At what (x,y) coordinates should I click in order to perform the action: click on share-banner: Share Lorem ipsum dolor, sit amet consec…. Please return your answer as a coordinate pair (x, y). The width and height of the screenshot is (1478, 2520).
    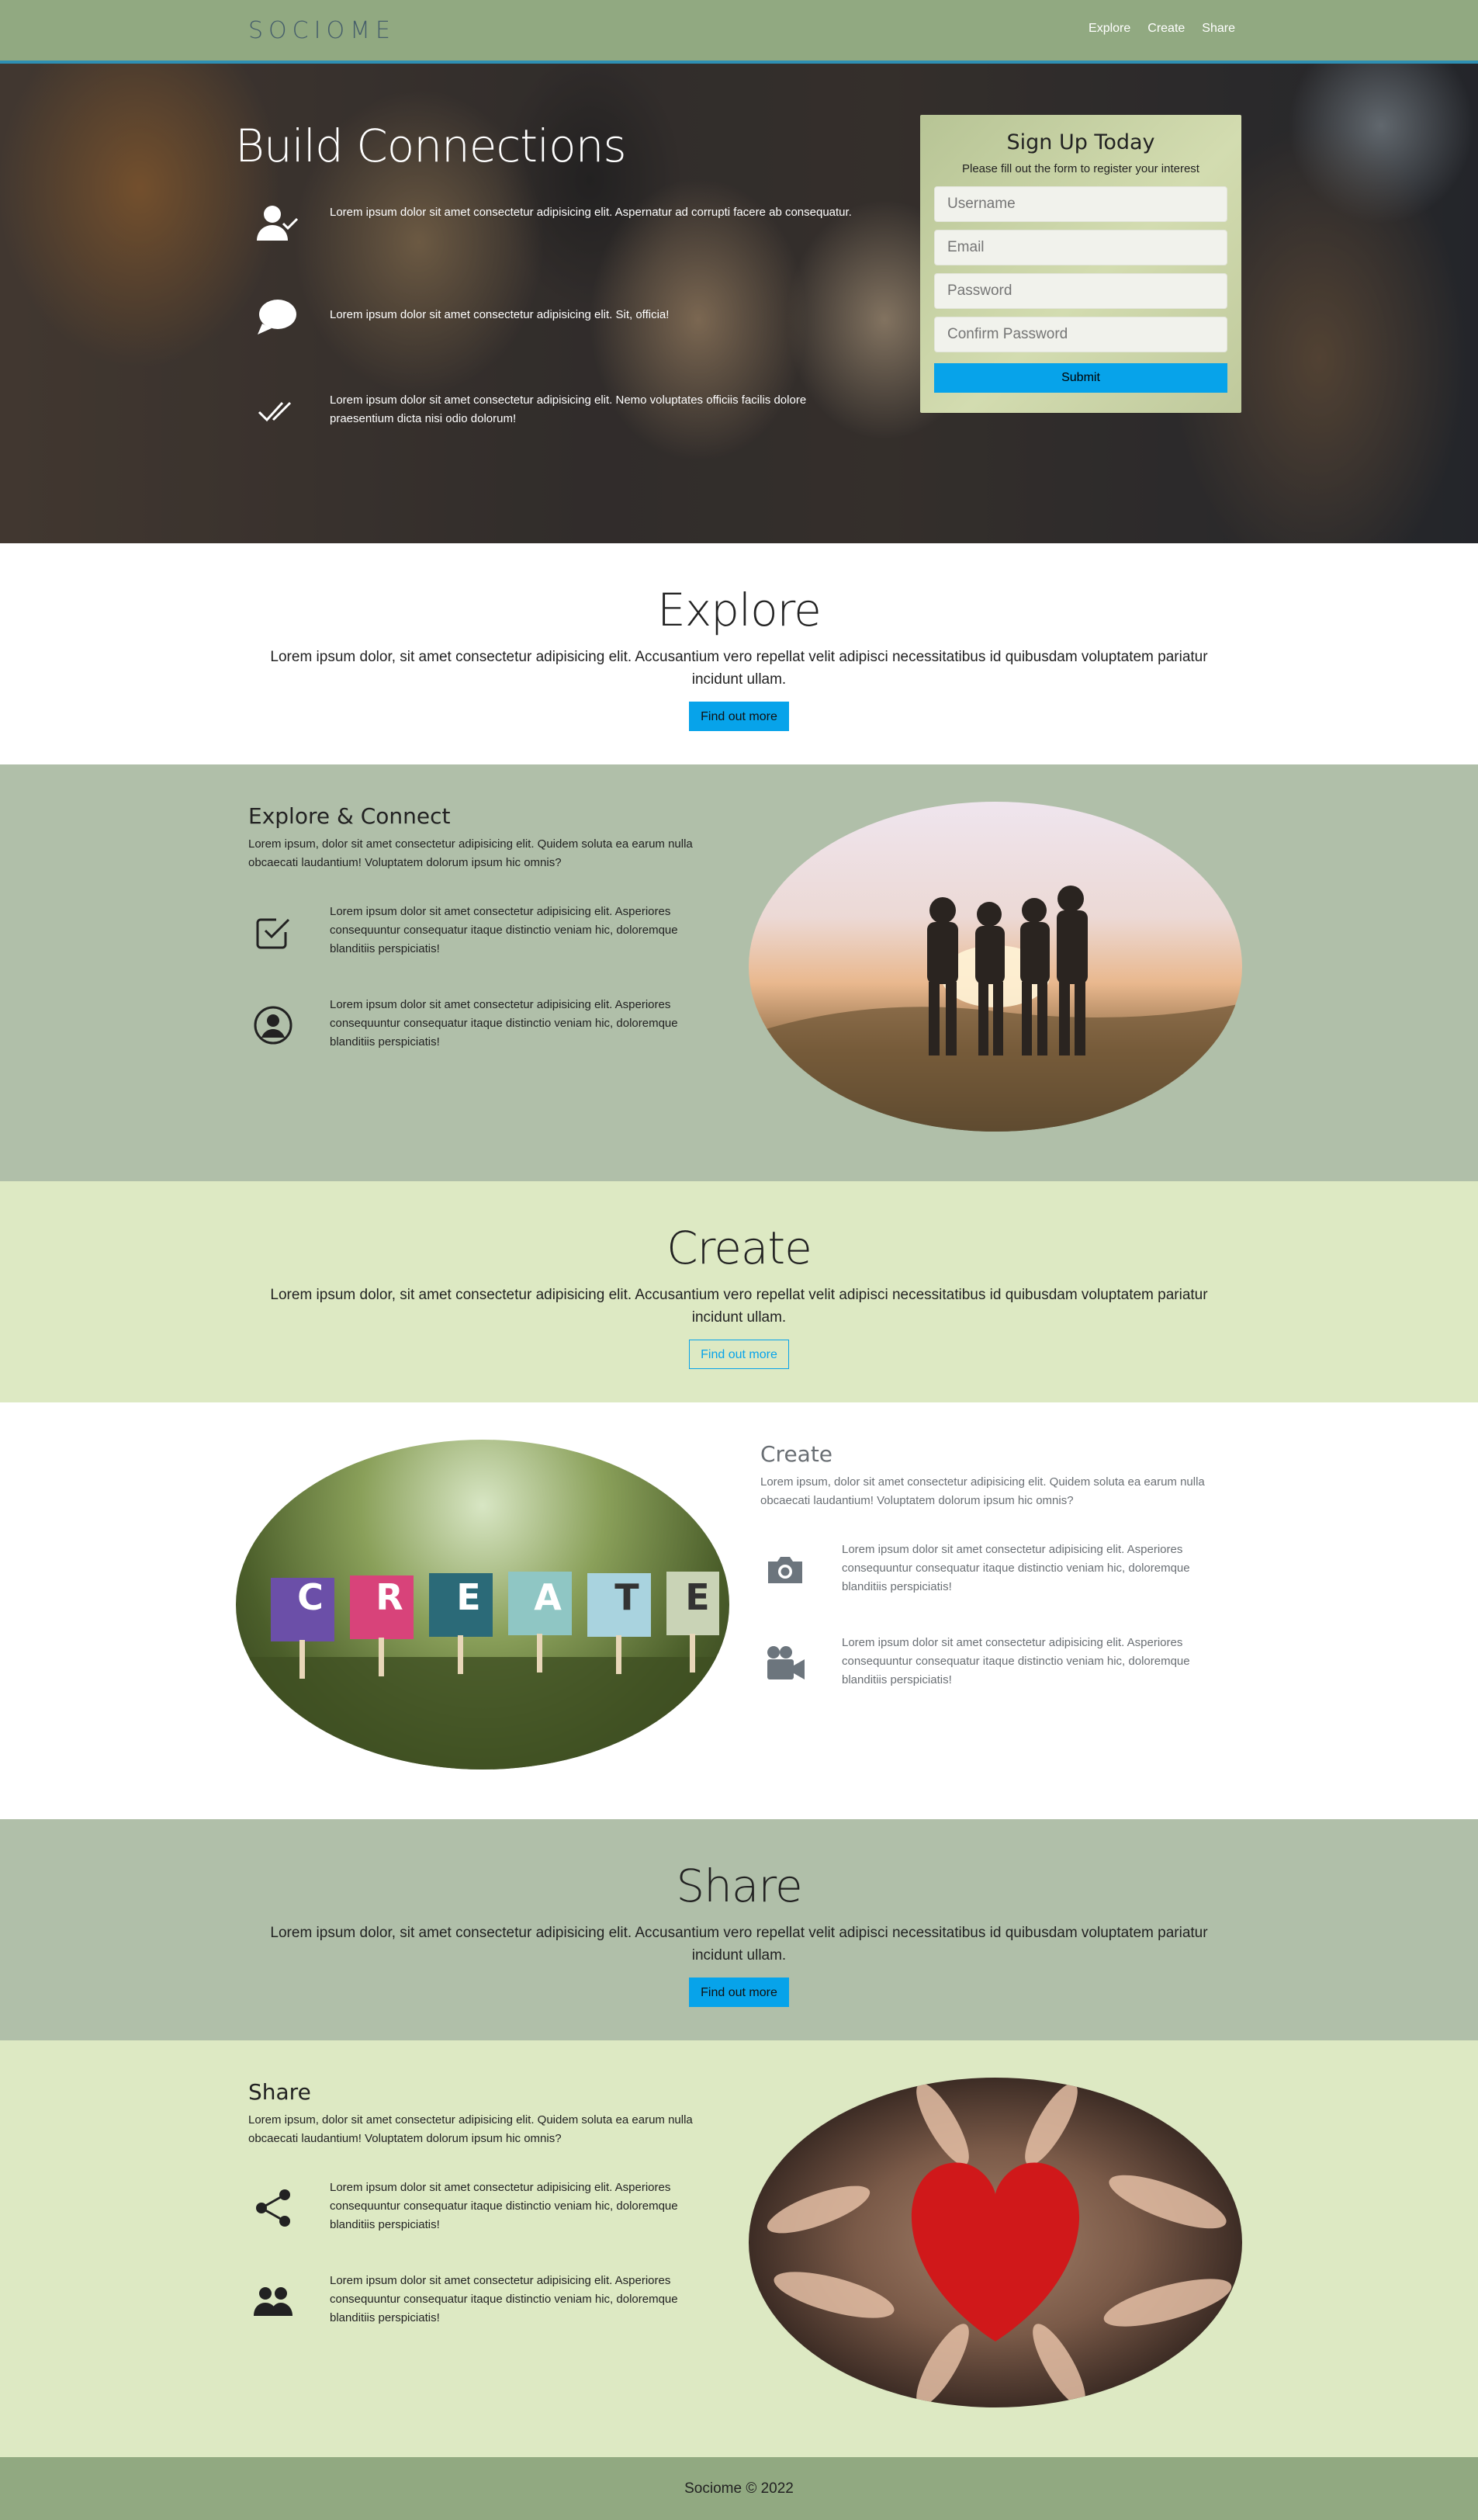
    Looking at the image, I should click on (739, 1930).